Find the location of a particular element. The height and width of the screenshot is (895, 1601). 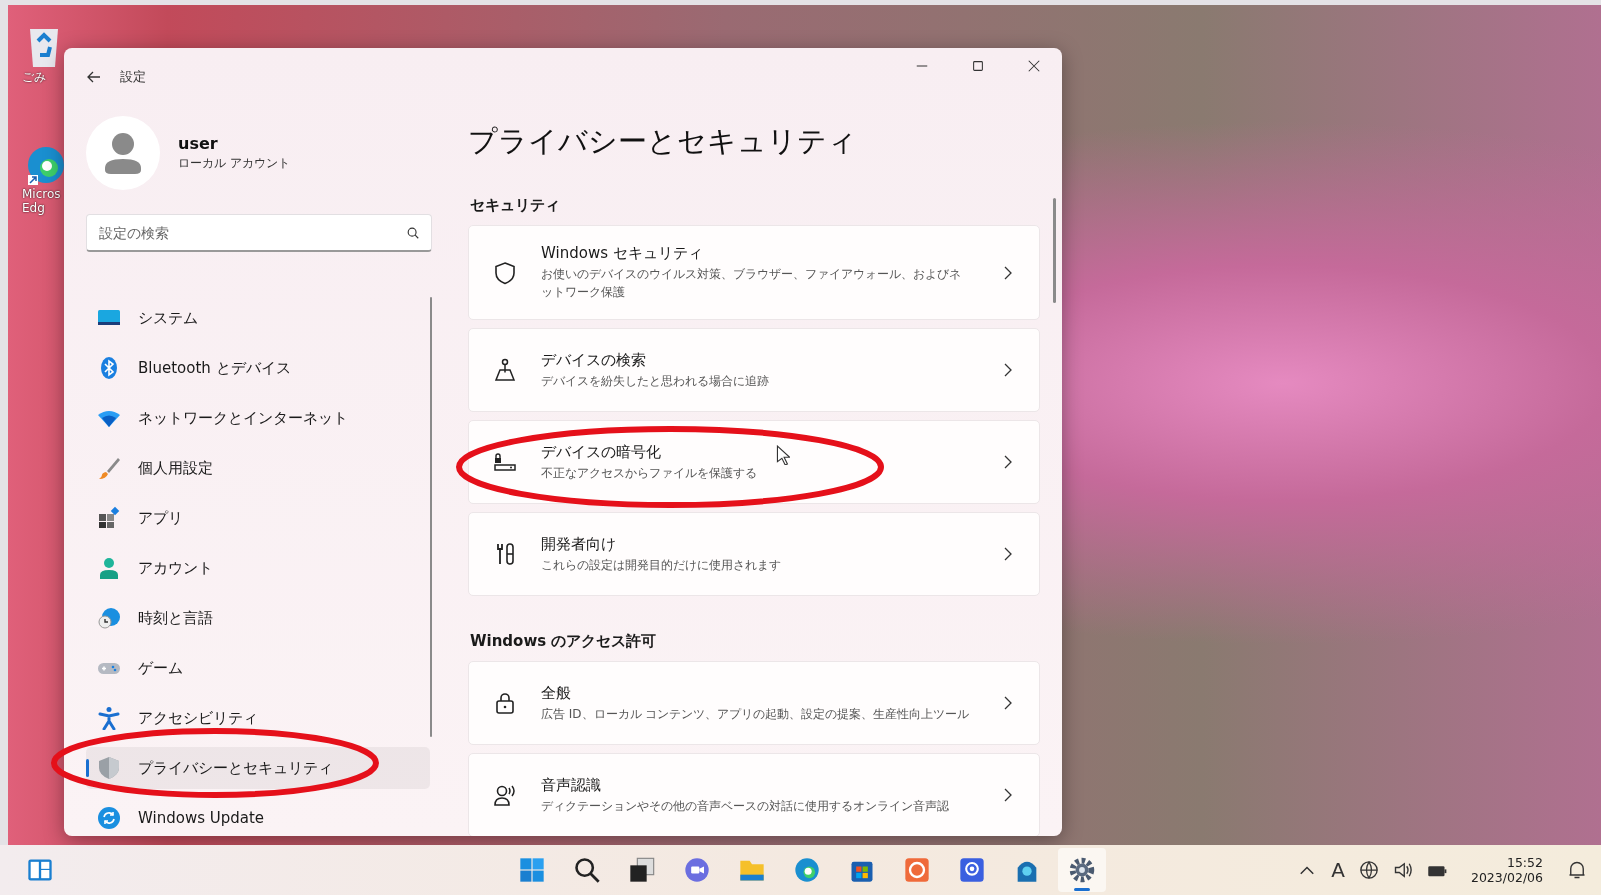

card-title: 開発者向け is located at coordinates (578, 544).